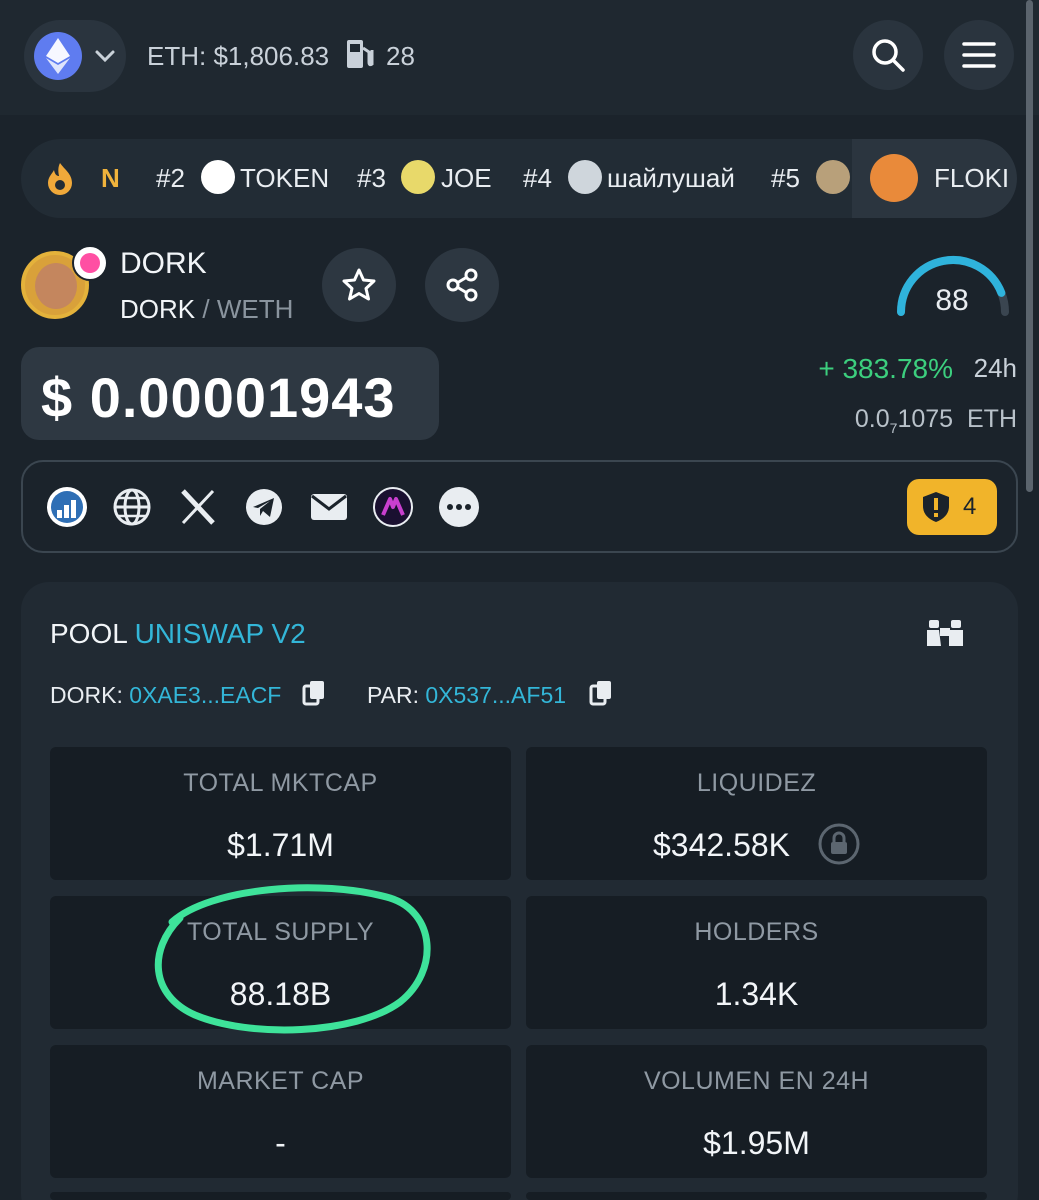  I want to click on trending-item-3: JOE, so click(466, 178).